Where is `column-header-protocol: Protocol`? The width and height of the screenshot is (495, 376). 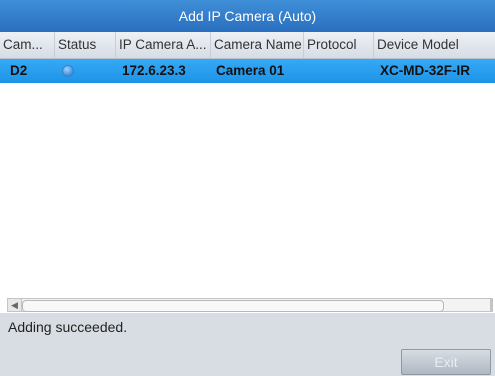 column-header-protocol: Protocol is located at coordinates (339, 45).